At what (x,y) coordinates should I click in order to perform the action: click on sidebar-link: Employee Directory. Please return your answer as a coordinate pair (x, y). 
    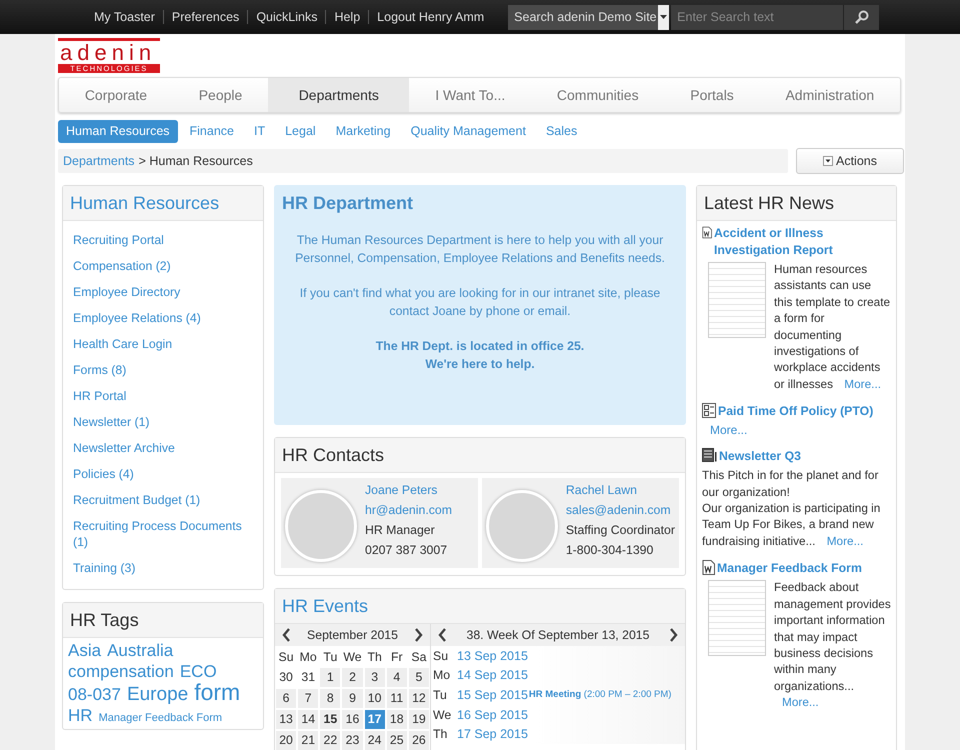
    Looking at the image, I should click on (163, 292).